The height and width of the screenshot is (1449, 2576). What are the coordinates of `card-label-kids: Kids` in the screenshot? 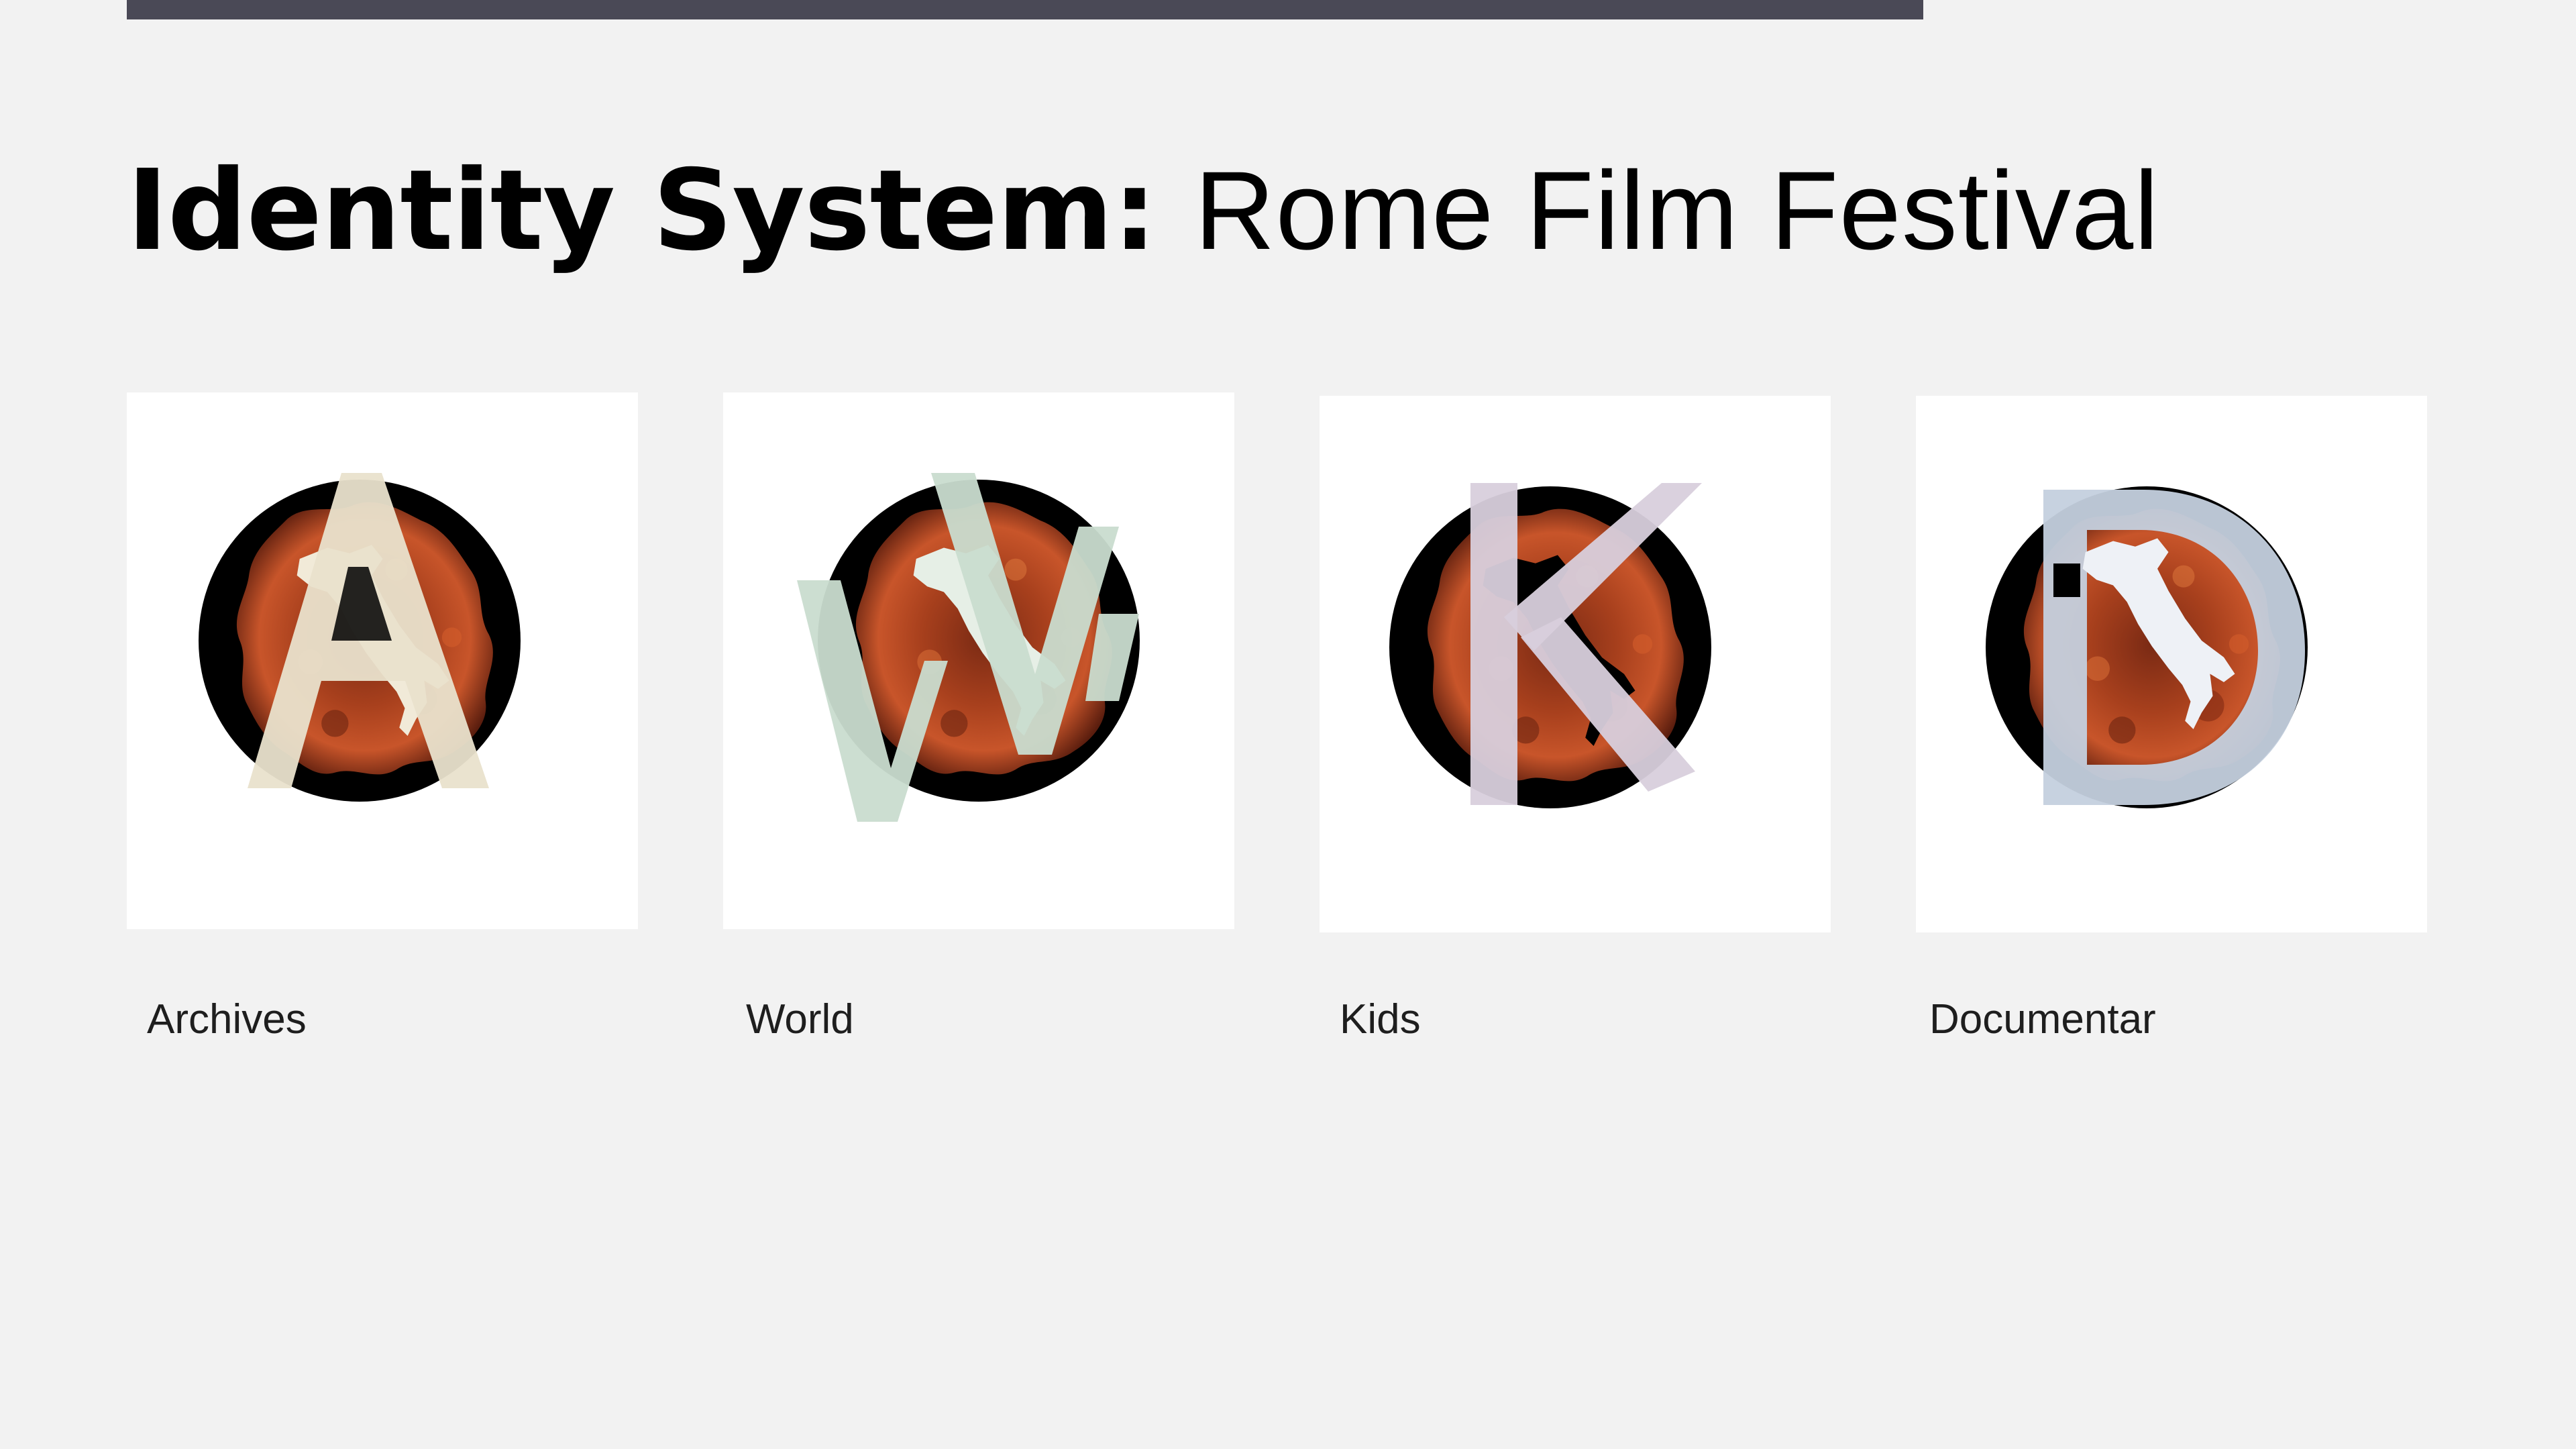 It's located at (1380, 1019).